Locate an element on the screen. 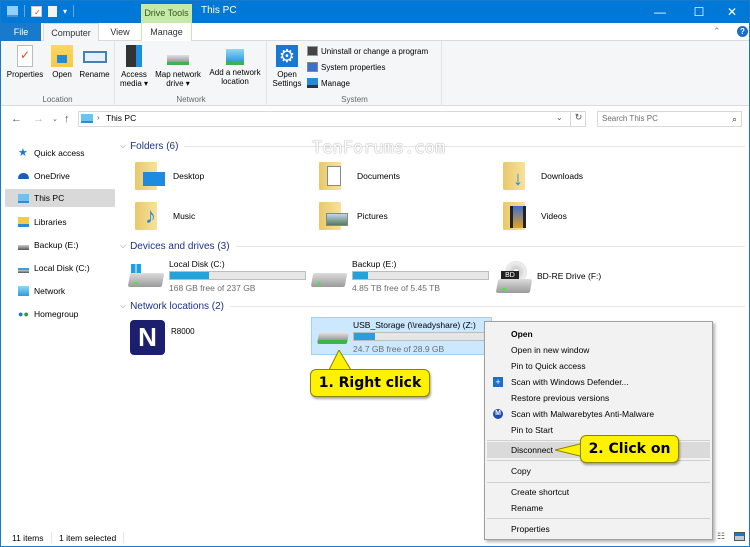 The height and width of the screenshot is (547, 750). add-network-label-1: Add a network is located at coordinates (235, 72).